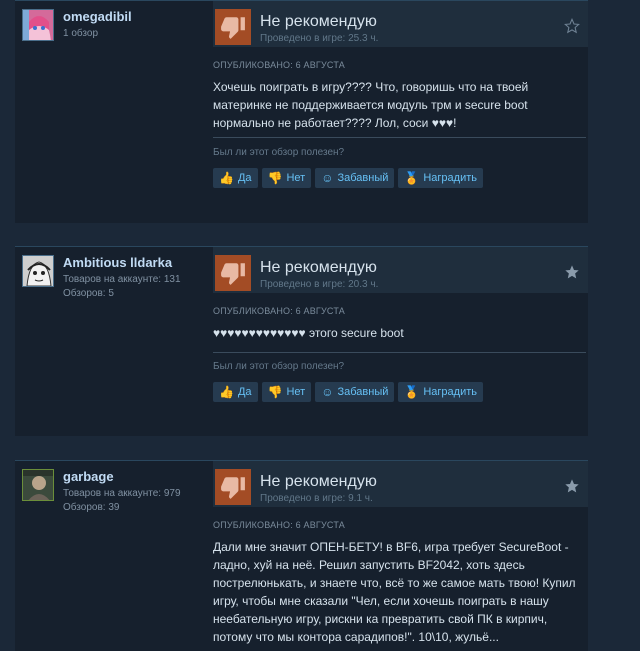 Image resolution: width=640 pixels, height=651 pixels. Describe the element at coordinates (91, 507) in the screenshot. I see `author-stat: Обзоров: 39` at that location.